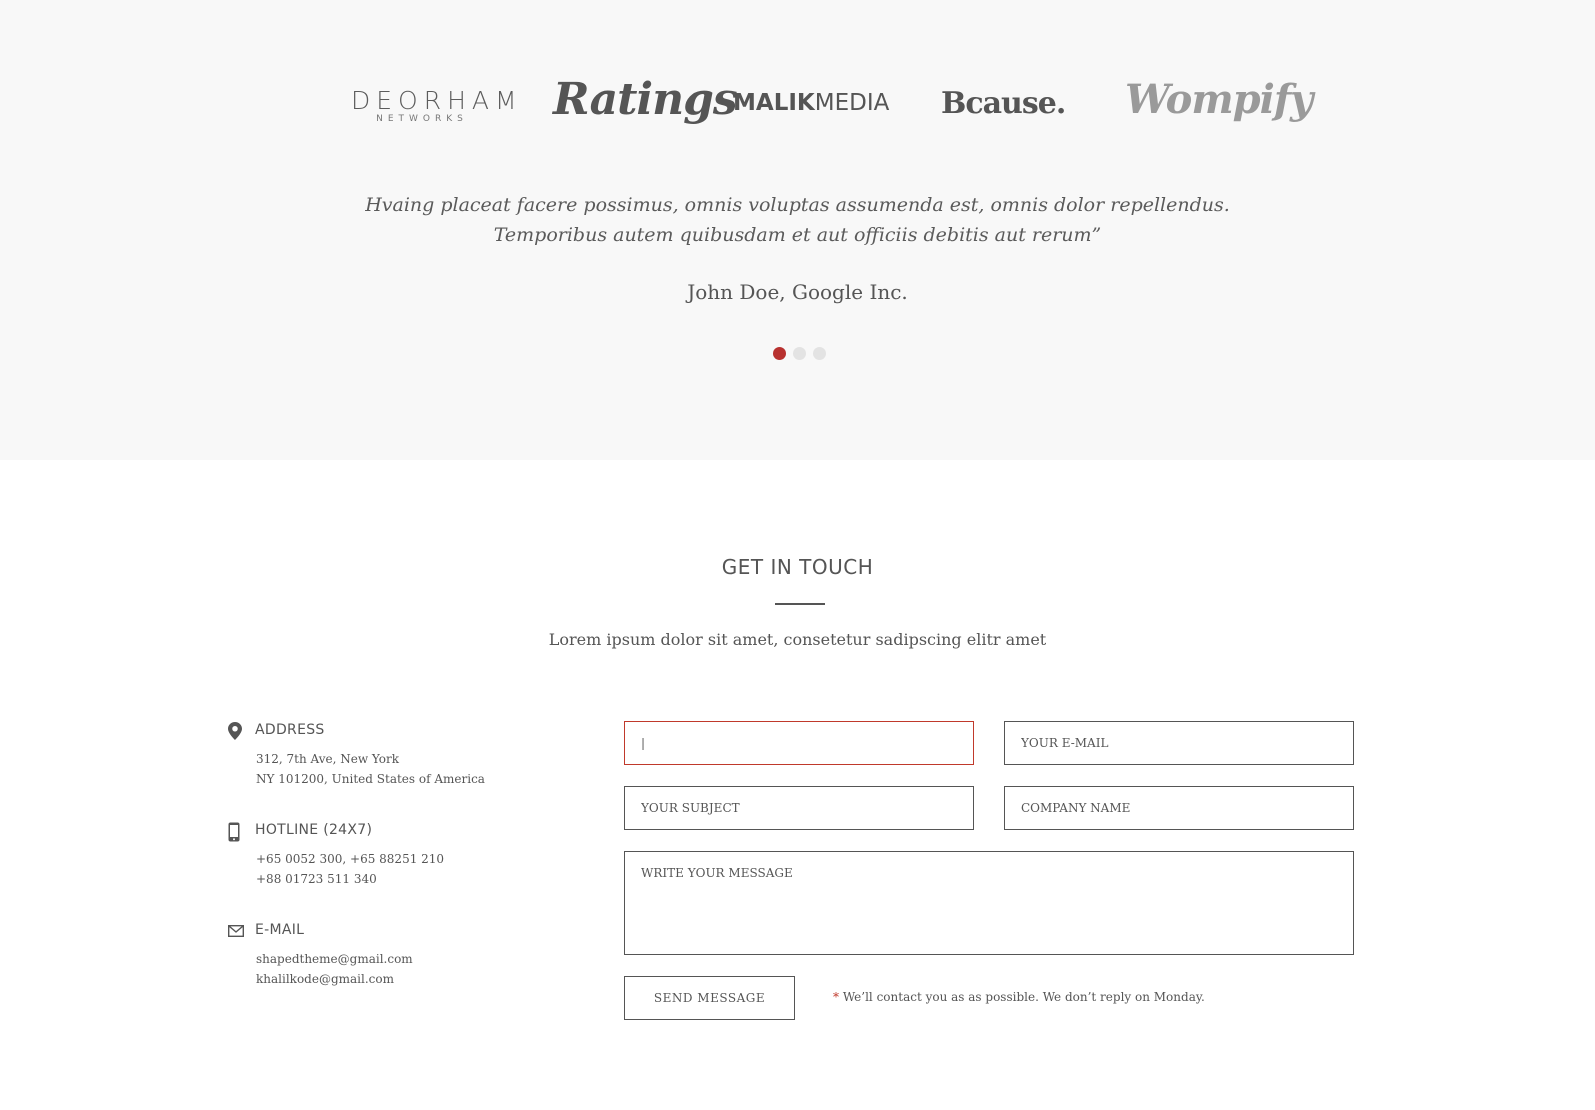 The width and height of the screenshot is (1595, 1110). Describe the element at coordinates (328, 759) in the screenshot. I see `address-line-1: 312, 7th Ave, New York` at that location.